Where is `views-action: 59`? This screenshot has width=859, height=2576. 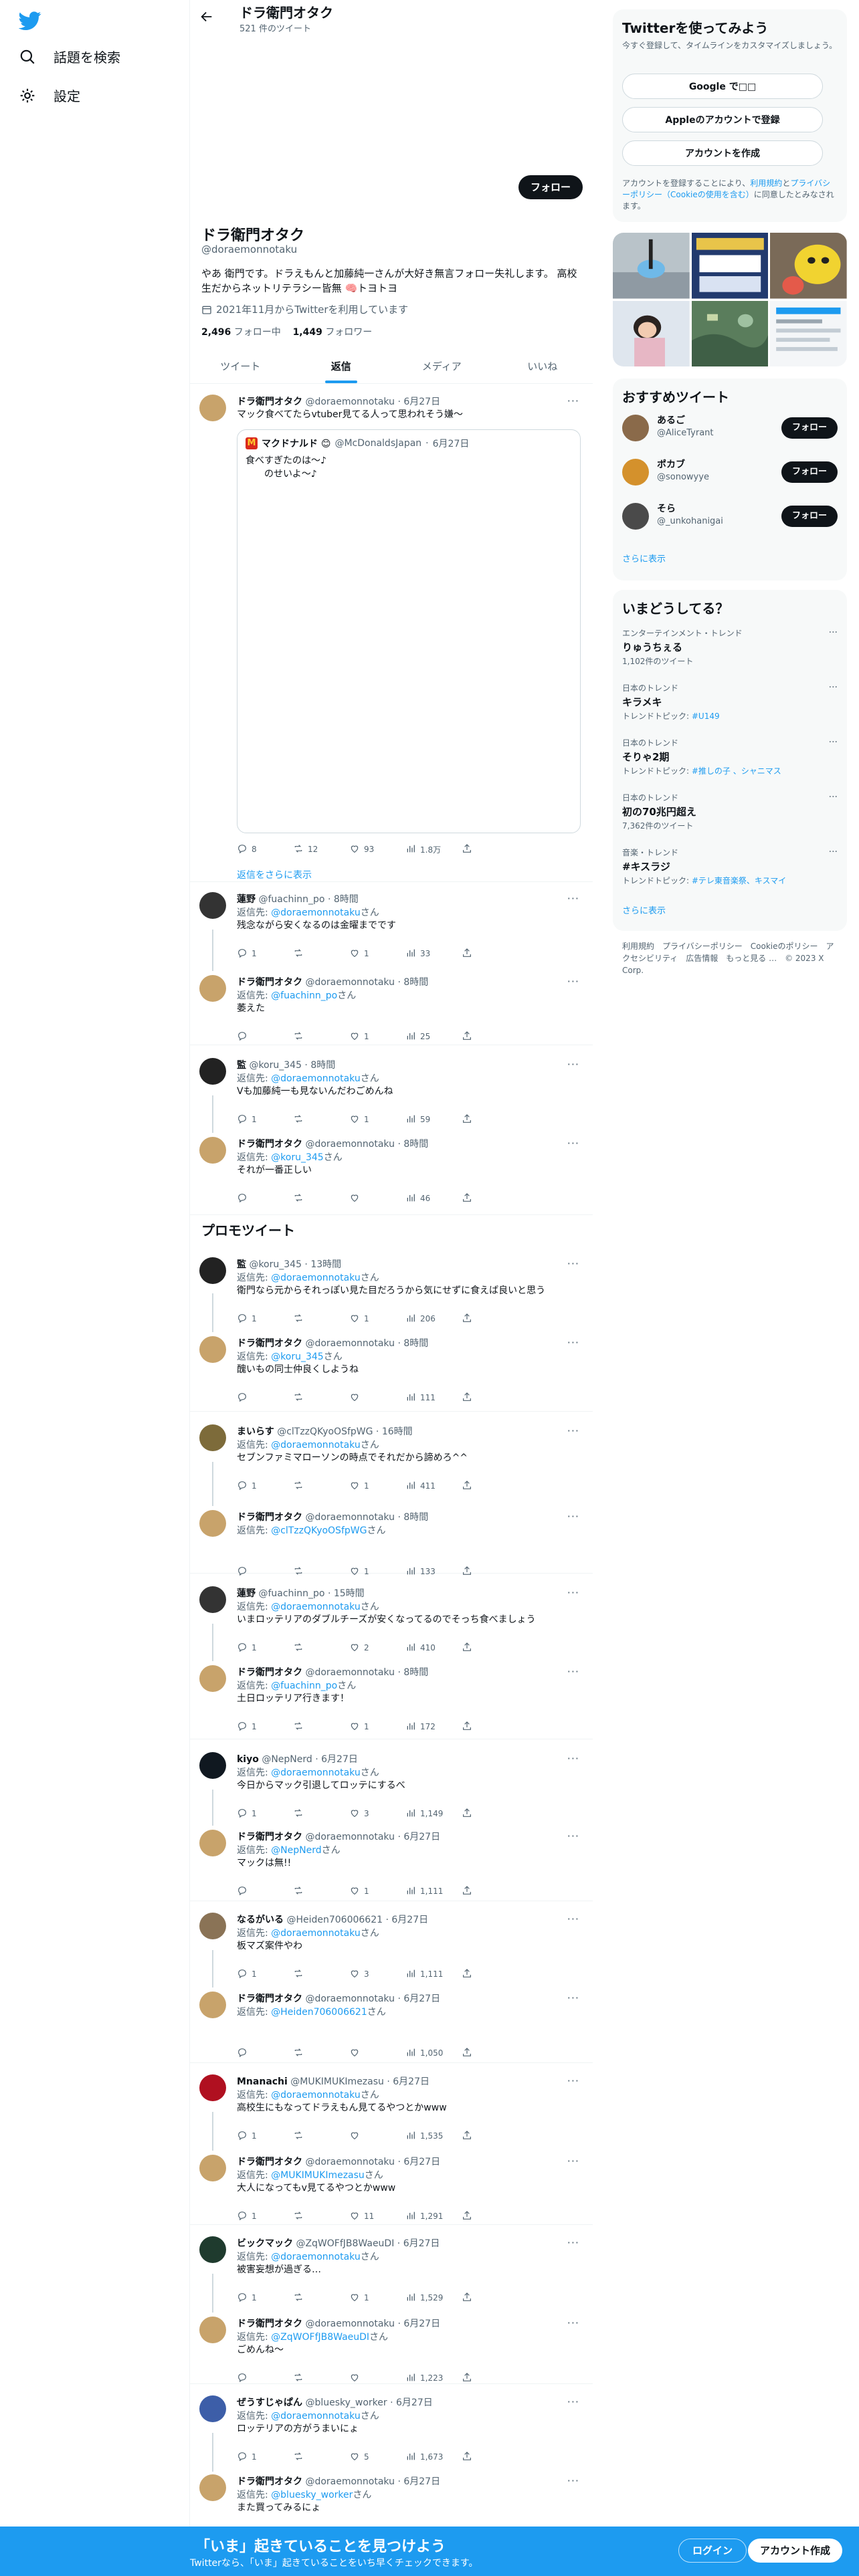 views-action: 59 is located at coordinates (433, 1119).